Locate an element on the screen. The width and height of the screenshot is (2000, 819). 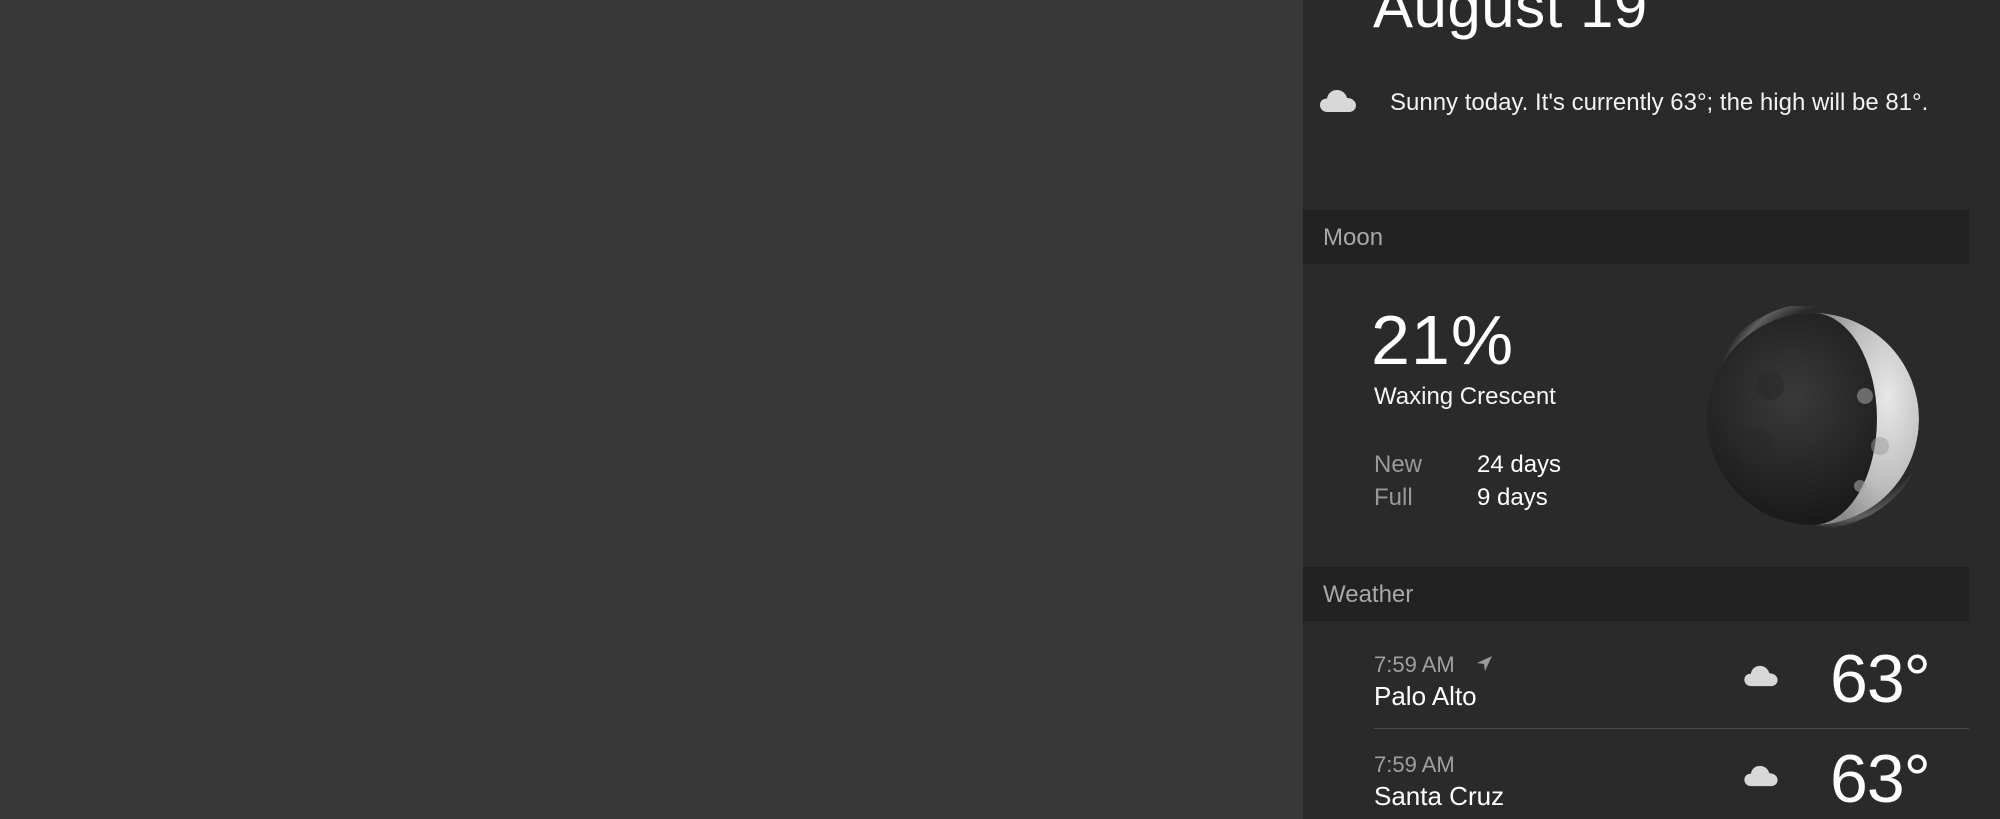
moon-phase-name: Waxing Crescent is located at coordinates (1465, 396).